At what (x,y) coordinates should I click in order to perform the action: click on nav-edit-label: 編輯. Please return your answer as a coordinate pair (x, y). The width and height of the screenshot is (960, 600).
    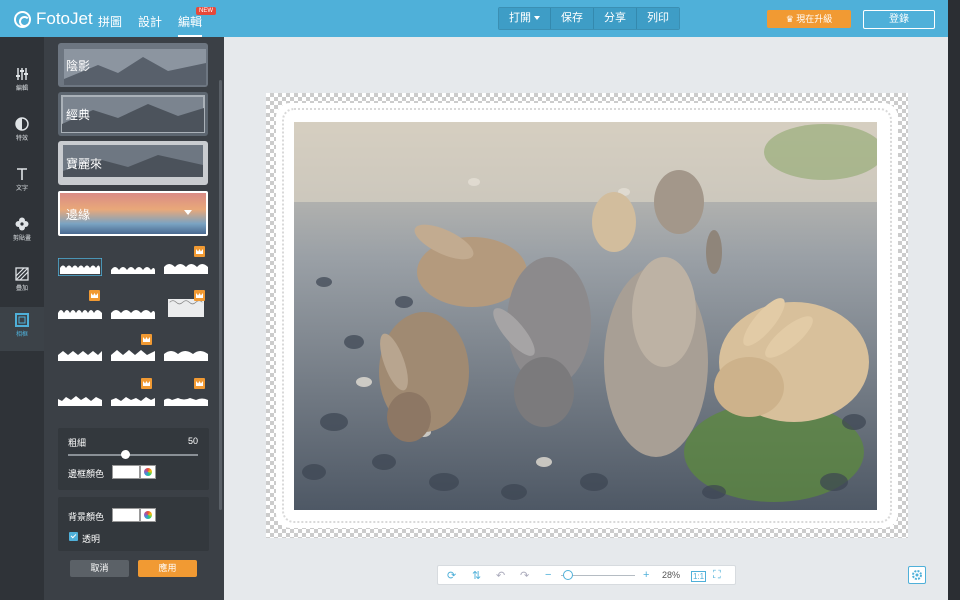
    Looking at the image, I should click on (190, 22).